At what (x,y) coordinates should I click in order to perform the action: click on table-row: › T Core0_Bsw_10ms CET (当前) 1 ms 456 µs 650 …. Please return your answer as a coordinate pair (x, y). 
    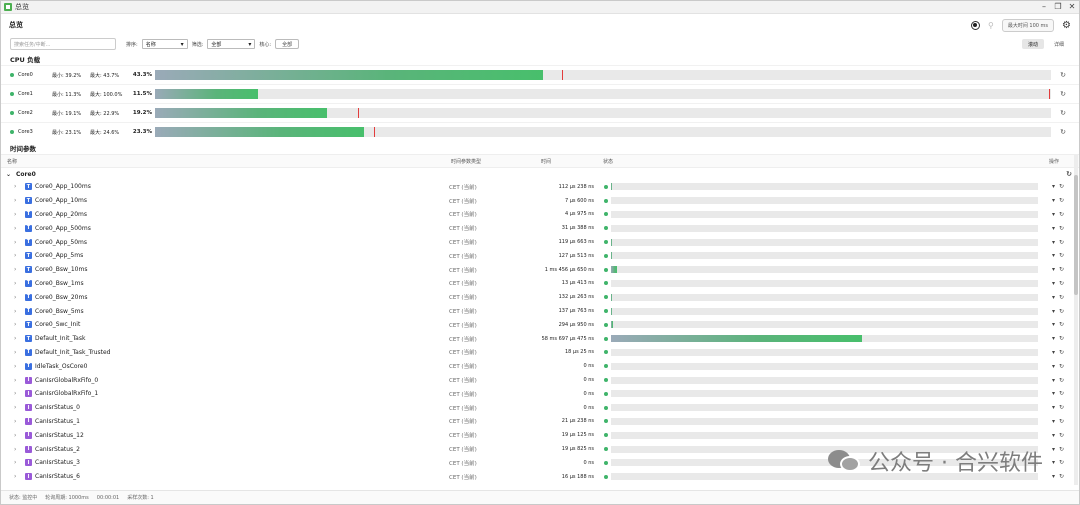
    Looking at the image, I should click on (540, 270).